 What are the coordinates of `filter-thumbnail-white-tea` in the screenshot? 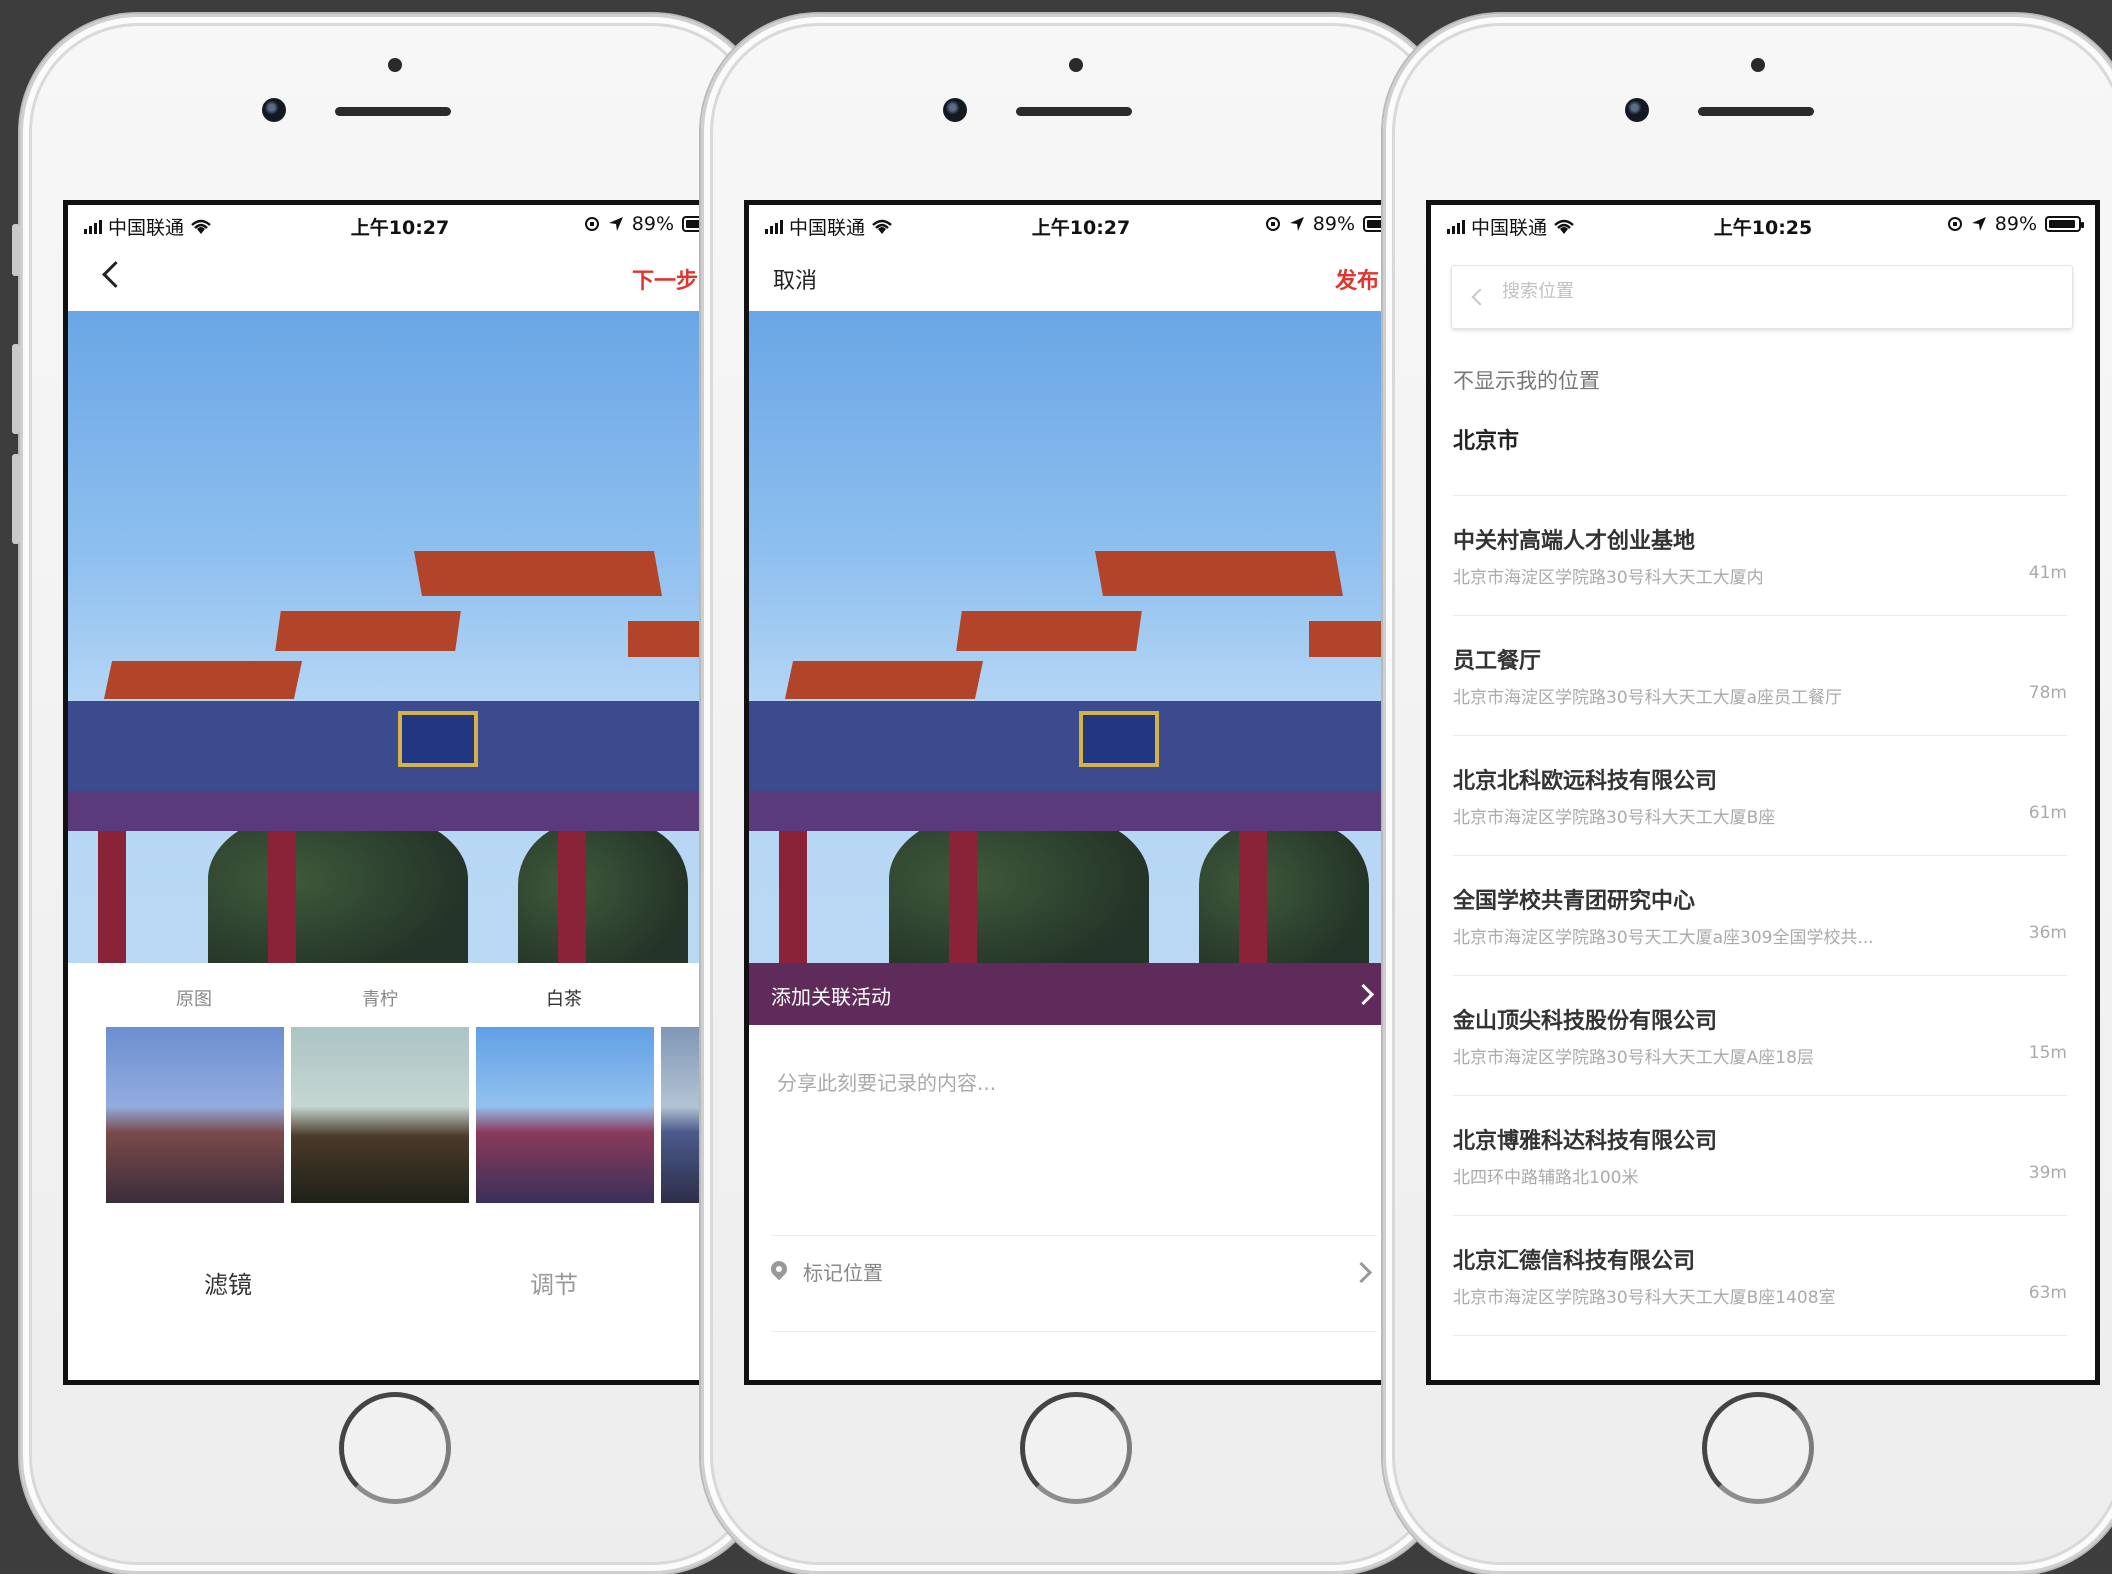 It's located at (565, 1115).